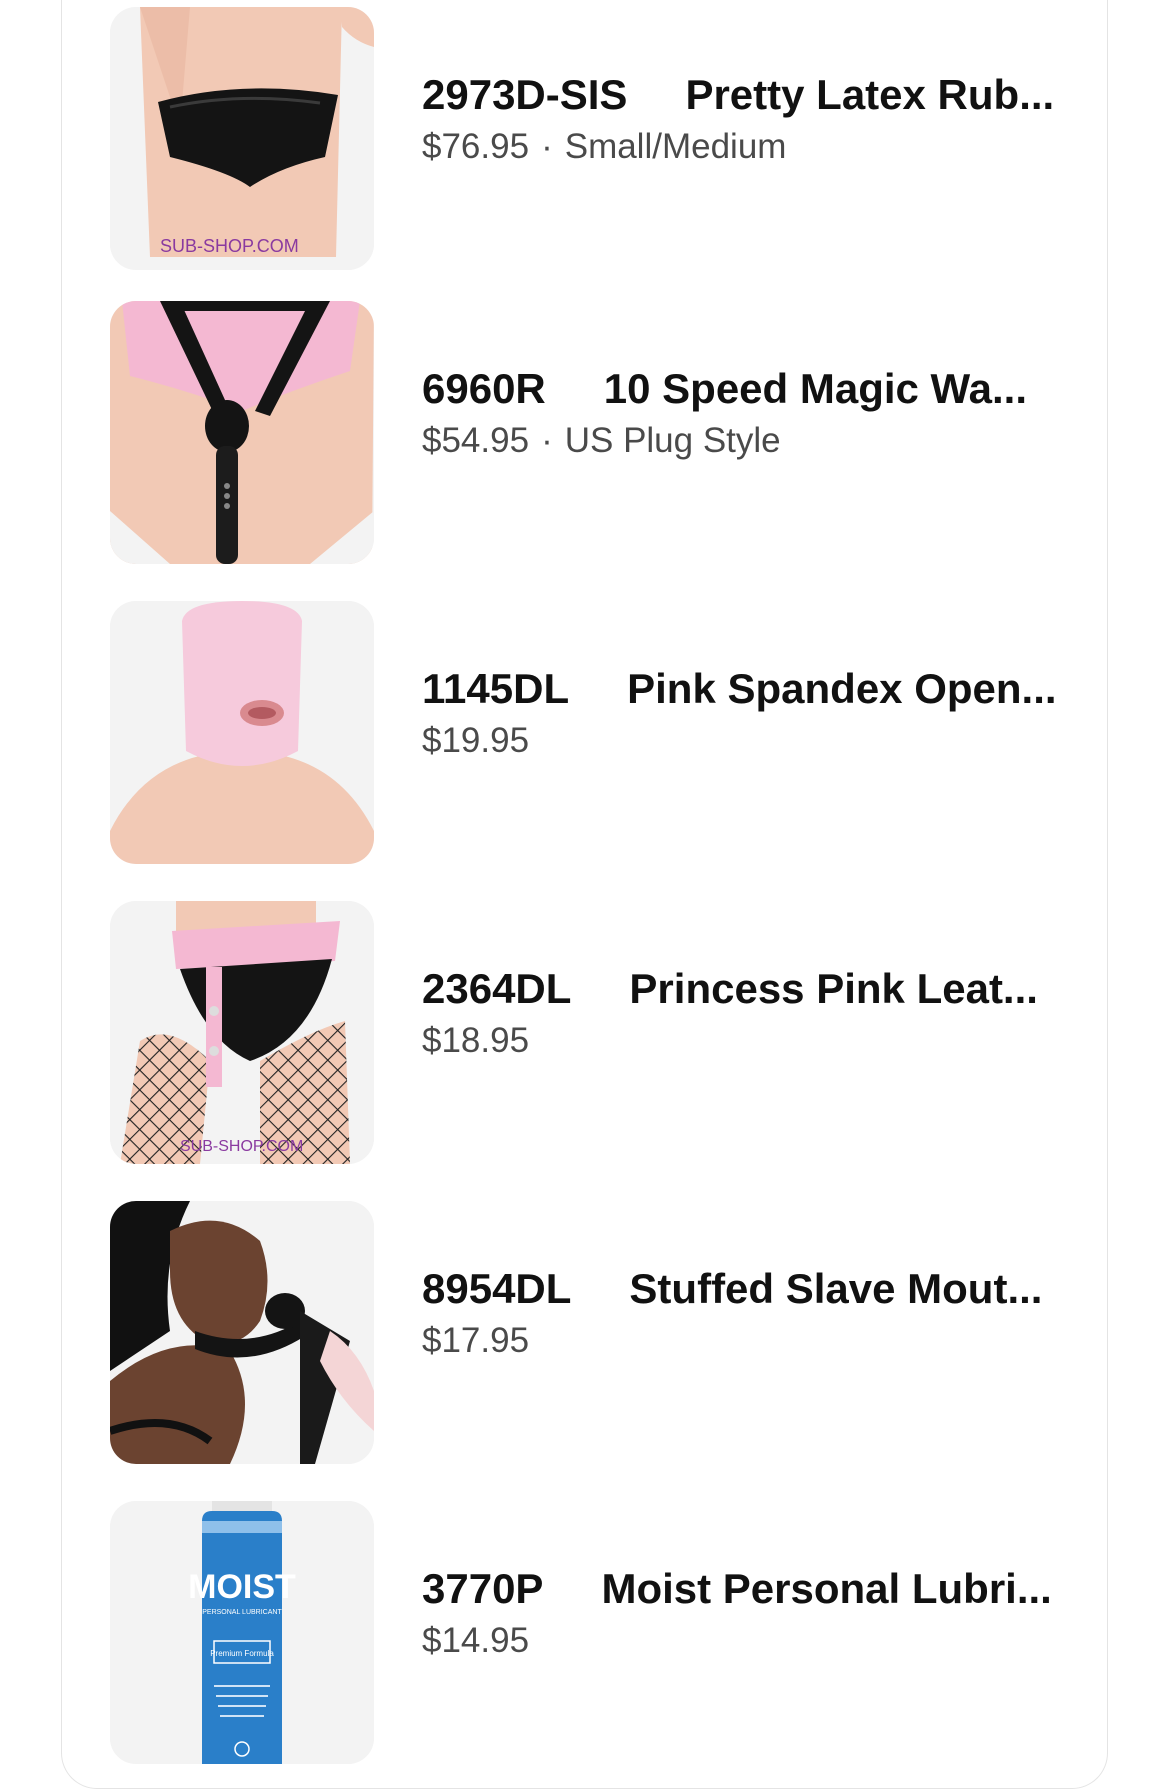  What do you see at coordinates (496, 688) in the screenshot?
I see `product-sku: 1145DL` at bounding box center [496, 688].